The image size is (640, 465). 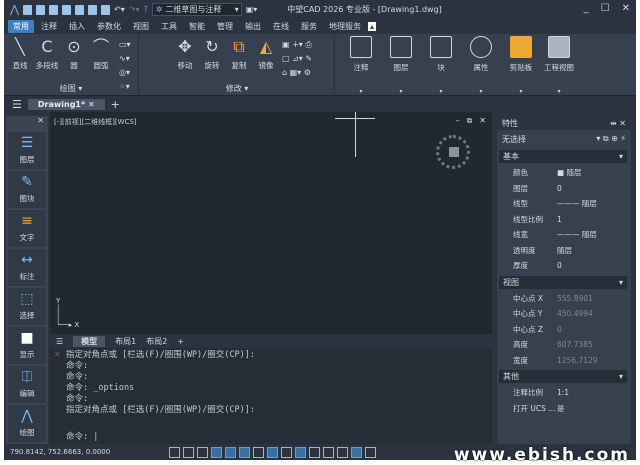 I want to click on undo-icon: ↶▾, so click(x=119, y=9).